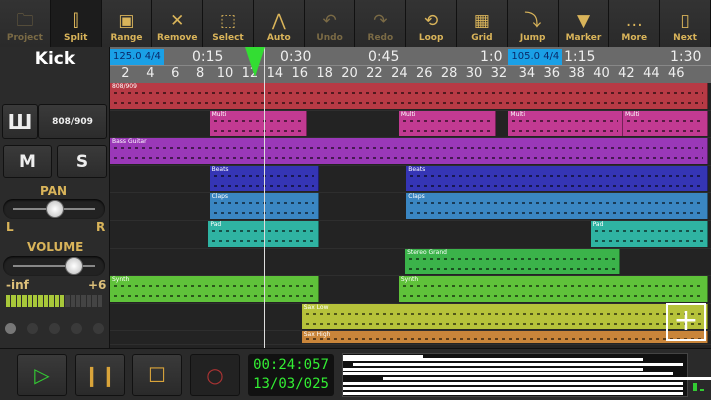  Describe the element at coordinates (552, 73) in the screenshot. I see `bar-number: 36` at that location.